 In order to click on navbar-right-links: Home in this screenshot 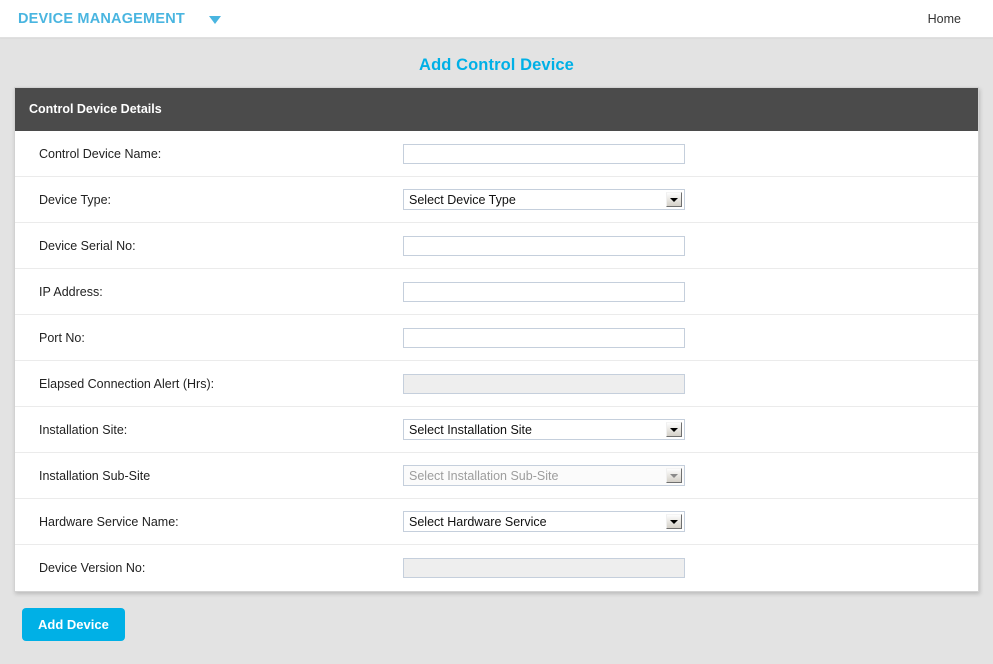, I will do `click(944, 19)`.